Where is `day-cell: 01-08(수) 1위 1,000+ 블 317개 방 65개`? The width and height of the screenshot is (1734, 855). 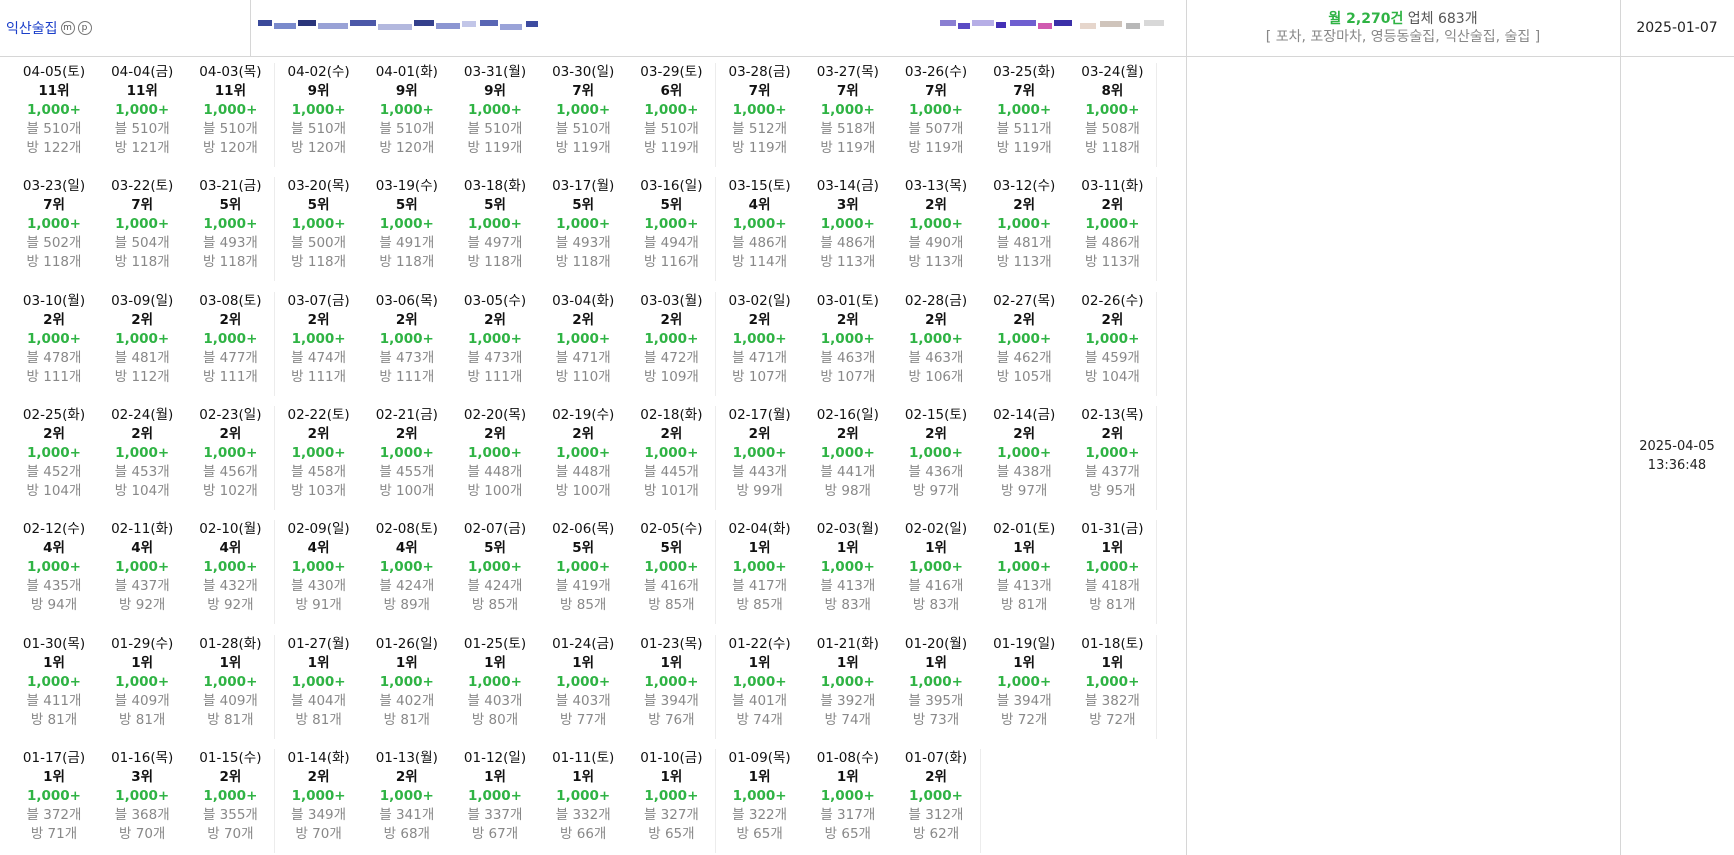
day-cell: 01-08(수) 1위 1,000+ 블 317개 방 65개 is located at coordinates (847, 800).